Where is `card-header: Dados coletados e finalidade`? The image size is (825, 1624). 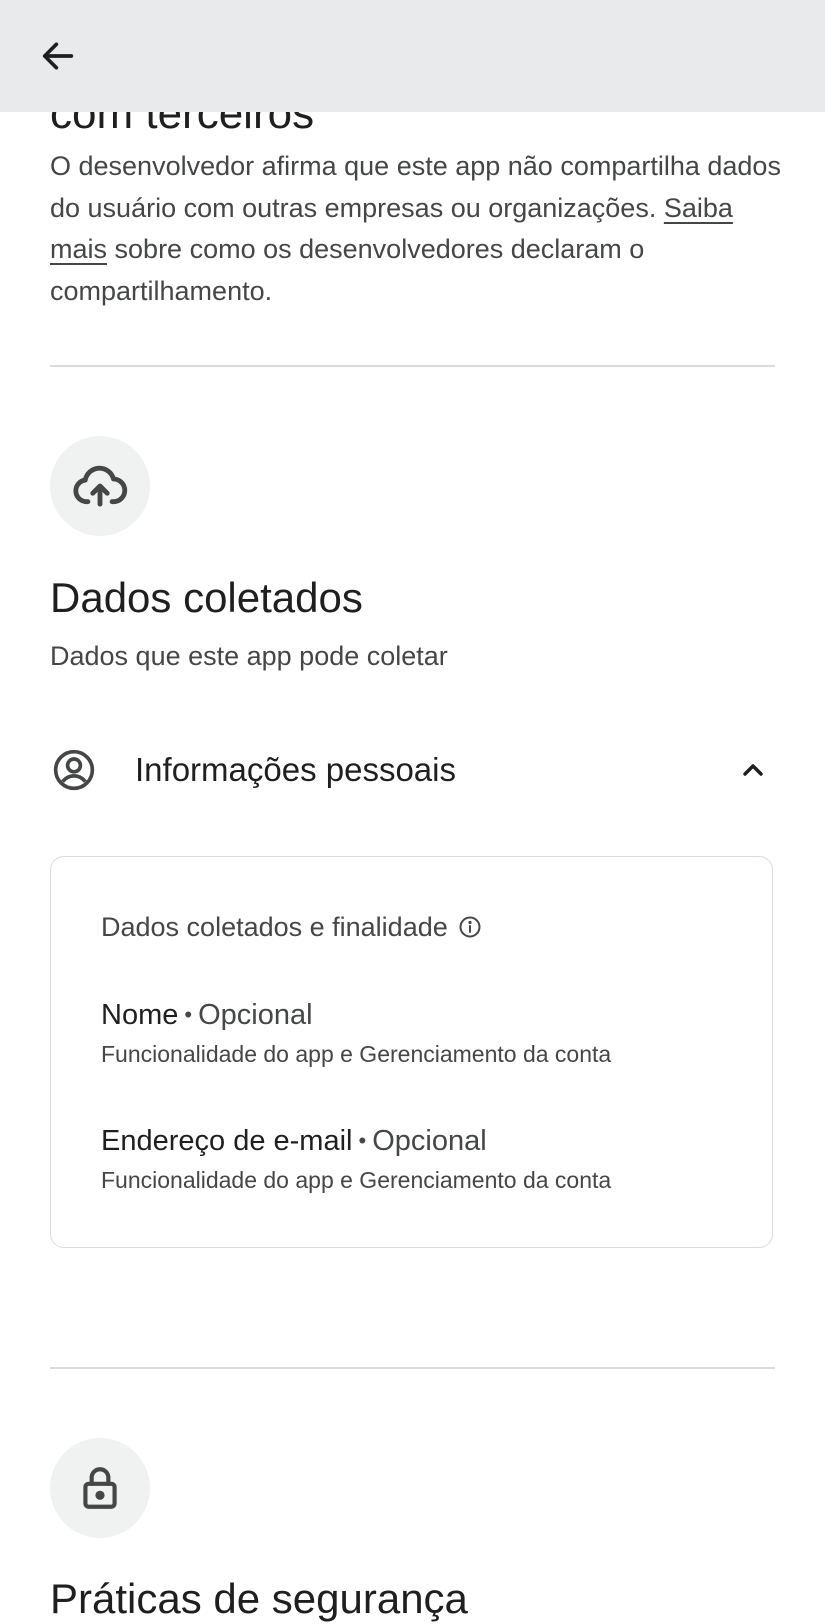 card-header: Dados coletados e finalidade is located at coordinates (291, 927).